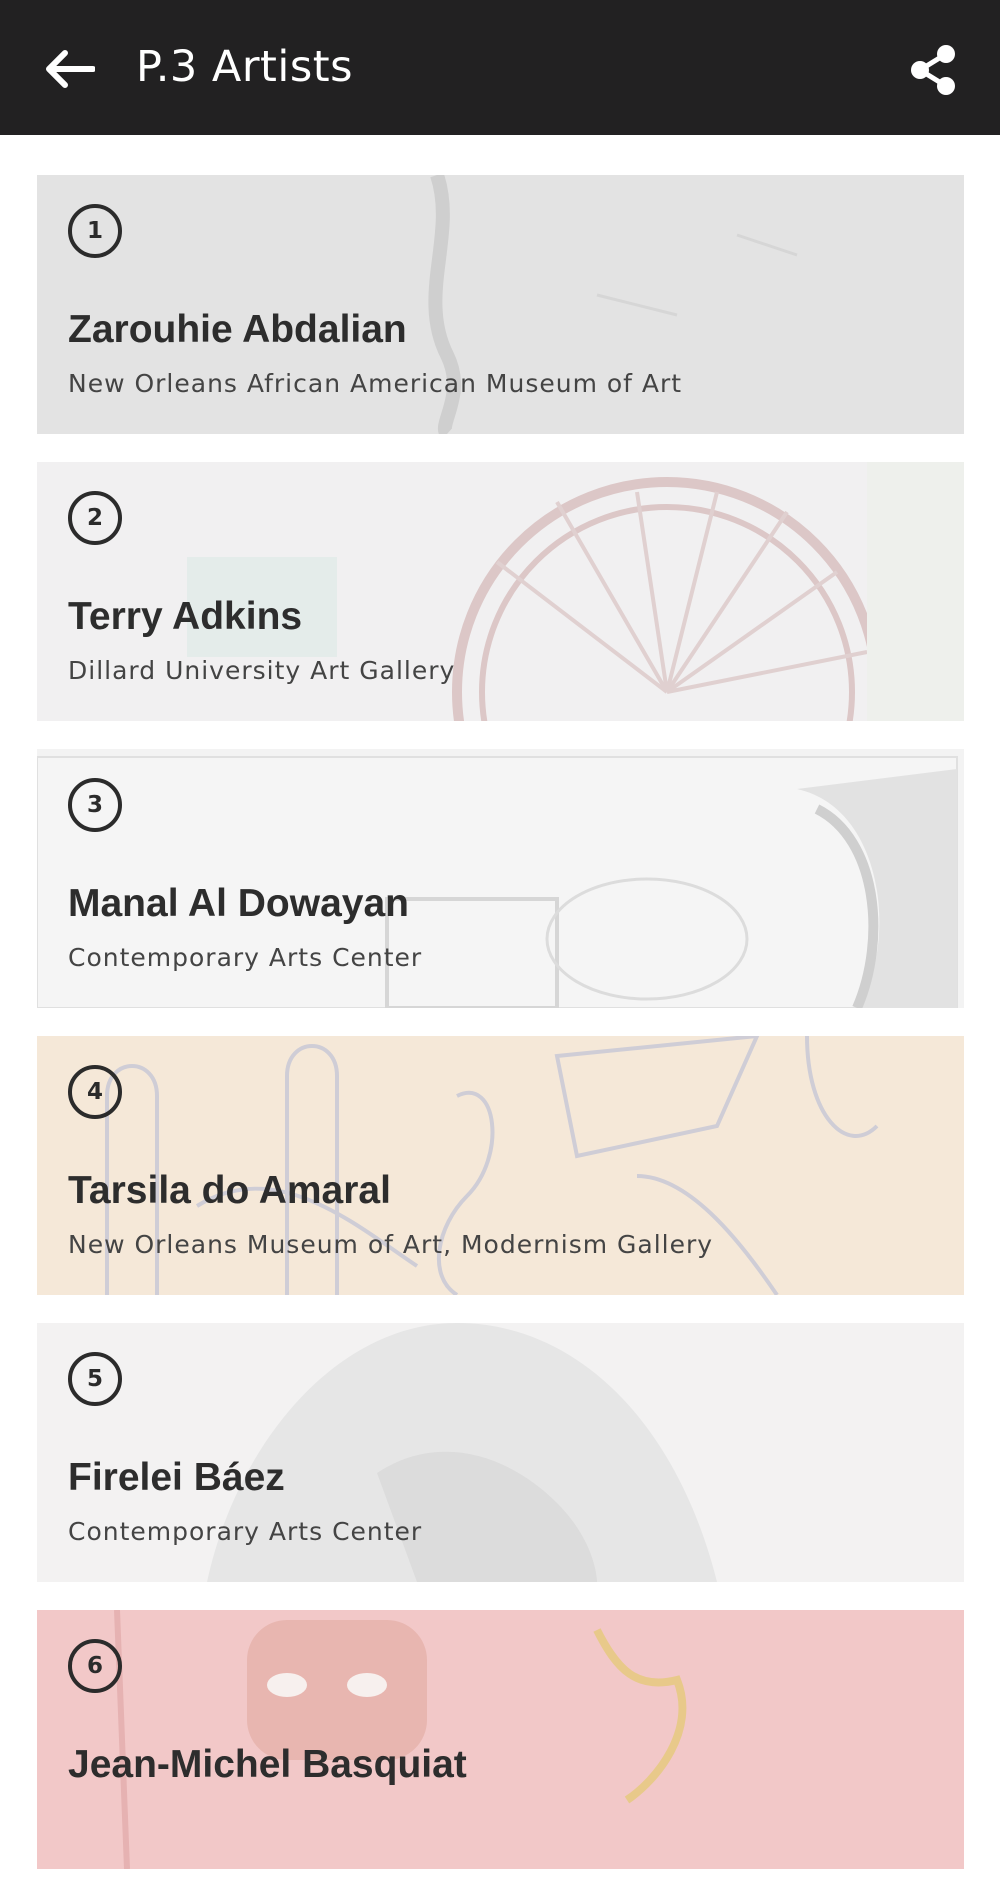 This screenshot has height=1897, width=1000. I want to click on back-button, so click(69, 69).